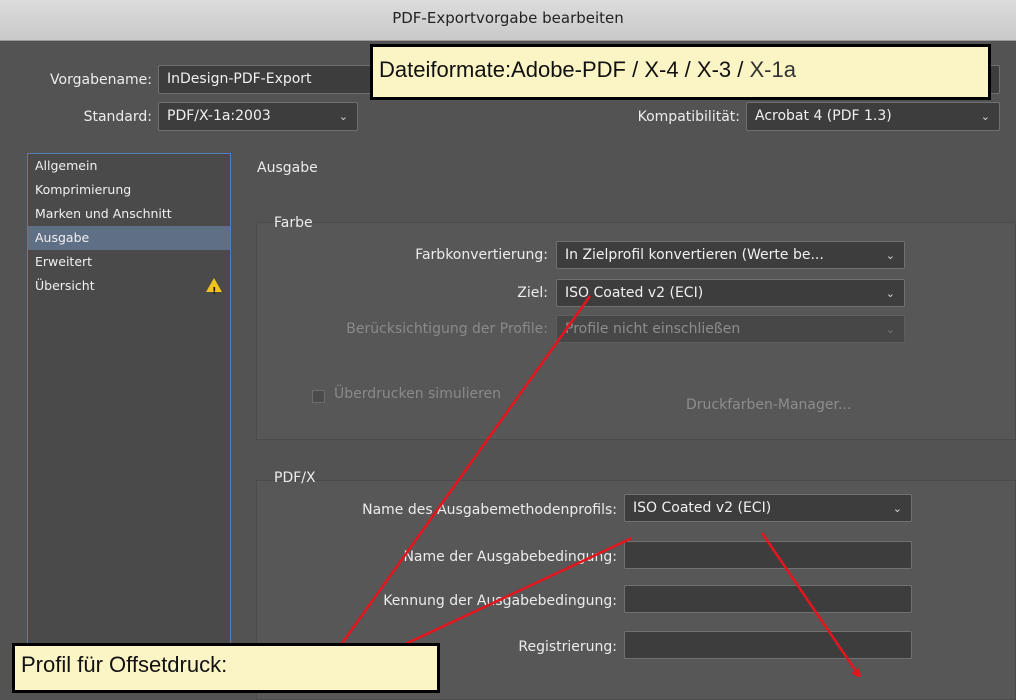 The height and width of the screenshot is (700, 1016). I want to click on profile-note-callout: Profil für Offsetdruck:, so click(226, 668).